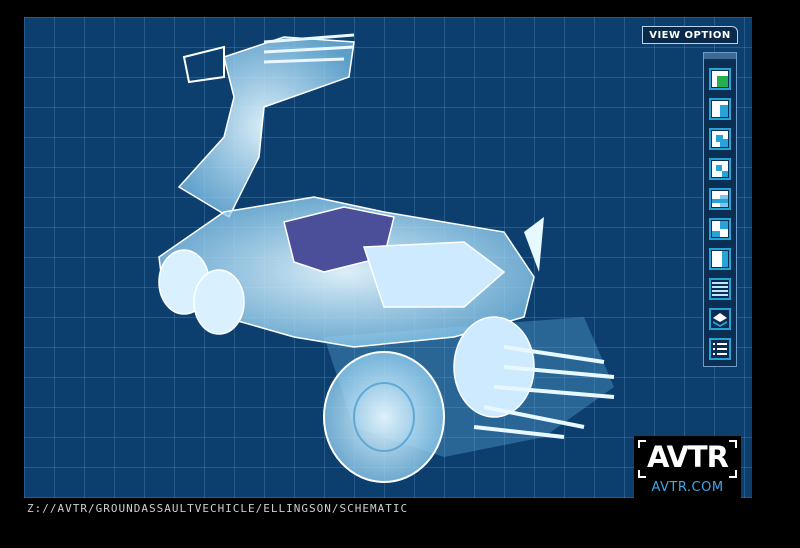 This screenshot has width=800, height=548. Describe the element at coordinates (690, 35) in the screenshot. I see `view-option-button: VIEW OPTION` at that location.